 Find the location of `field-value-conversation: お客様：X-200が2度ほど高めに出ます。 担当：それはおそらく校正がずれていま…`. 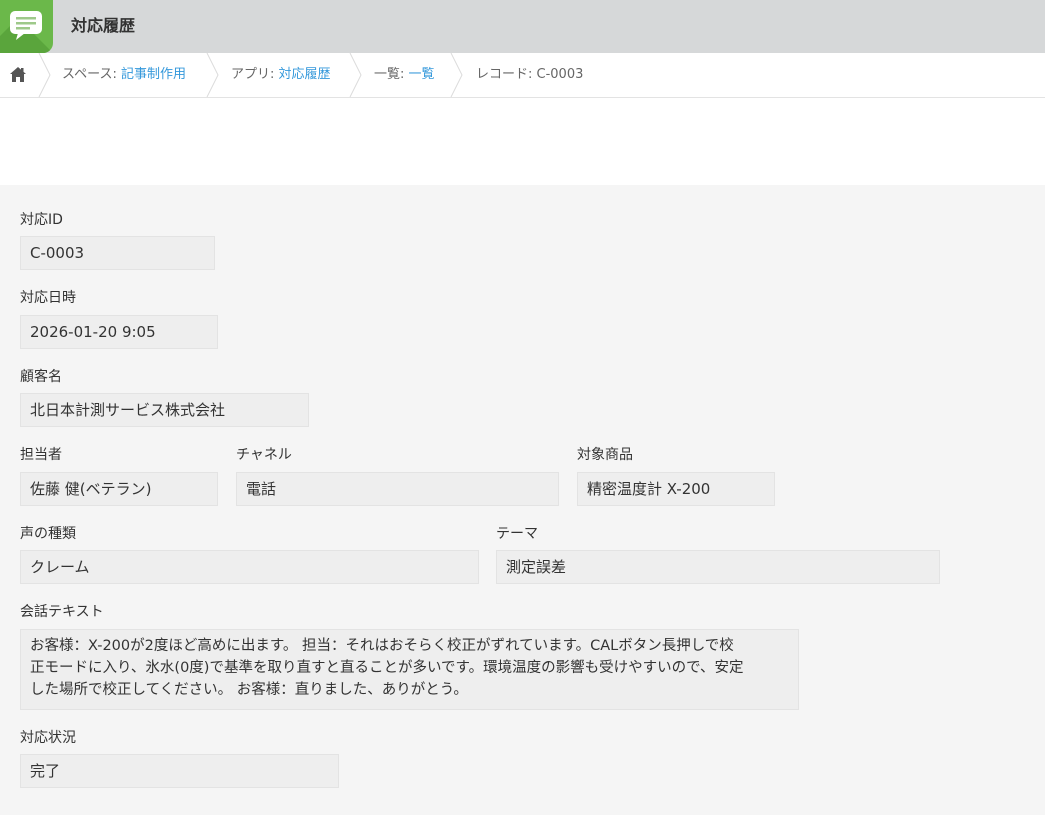

field-value-conversation: お客様：X-200が2度ほど高めに出ます。 担当：それはおそらく校正がずれていま… is located at coordinates (409, 669).